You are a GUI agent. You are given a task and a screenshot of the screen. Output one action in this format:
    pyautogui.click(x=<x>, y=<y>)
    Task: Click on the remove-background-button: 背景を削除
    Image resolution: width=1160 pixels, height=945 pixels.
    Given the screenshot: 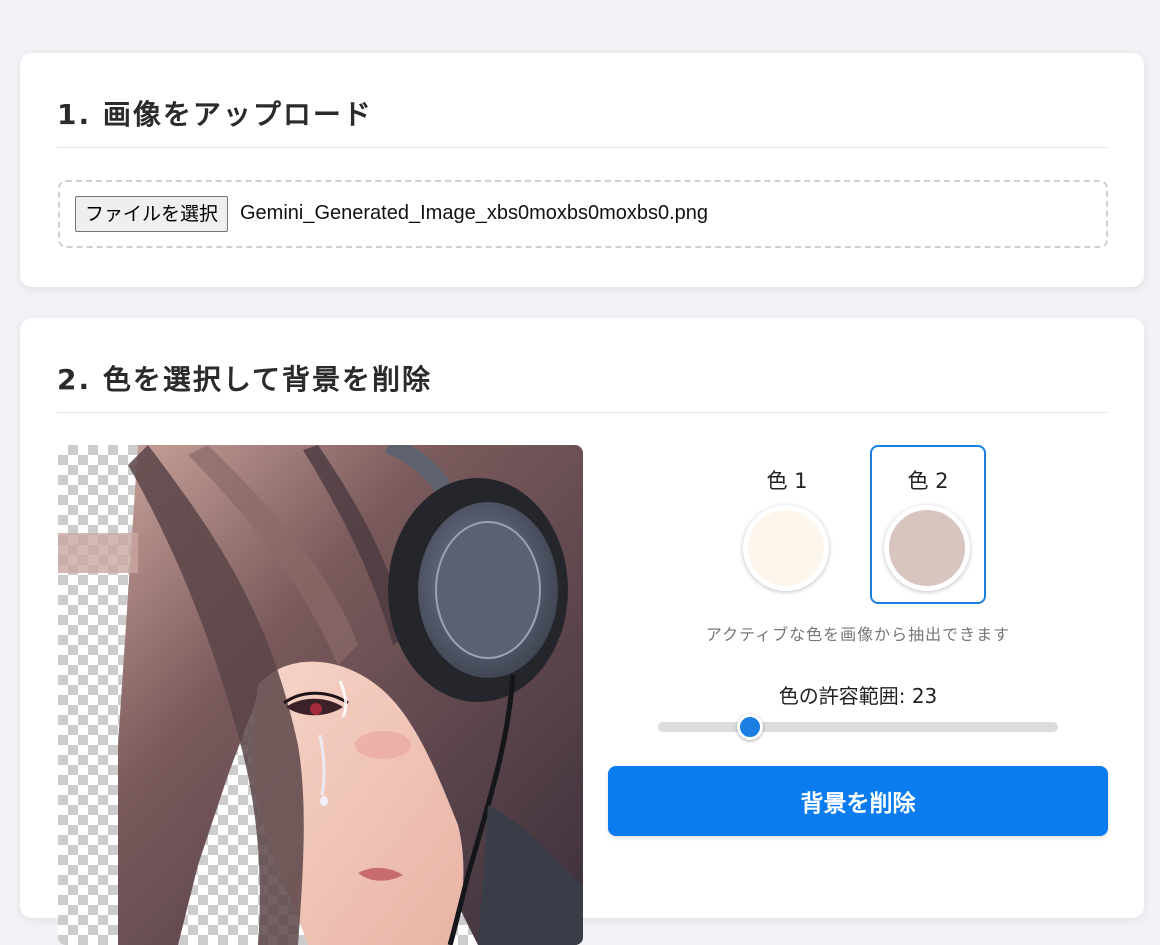 What is the action you would take?
    pyautogui.click(x=858, y=801)
    